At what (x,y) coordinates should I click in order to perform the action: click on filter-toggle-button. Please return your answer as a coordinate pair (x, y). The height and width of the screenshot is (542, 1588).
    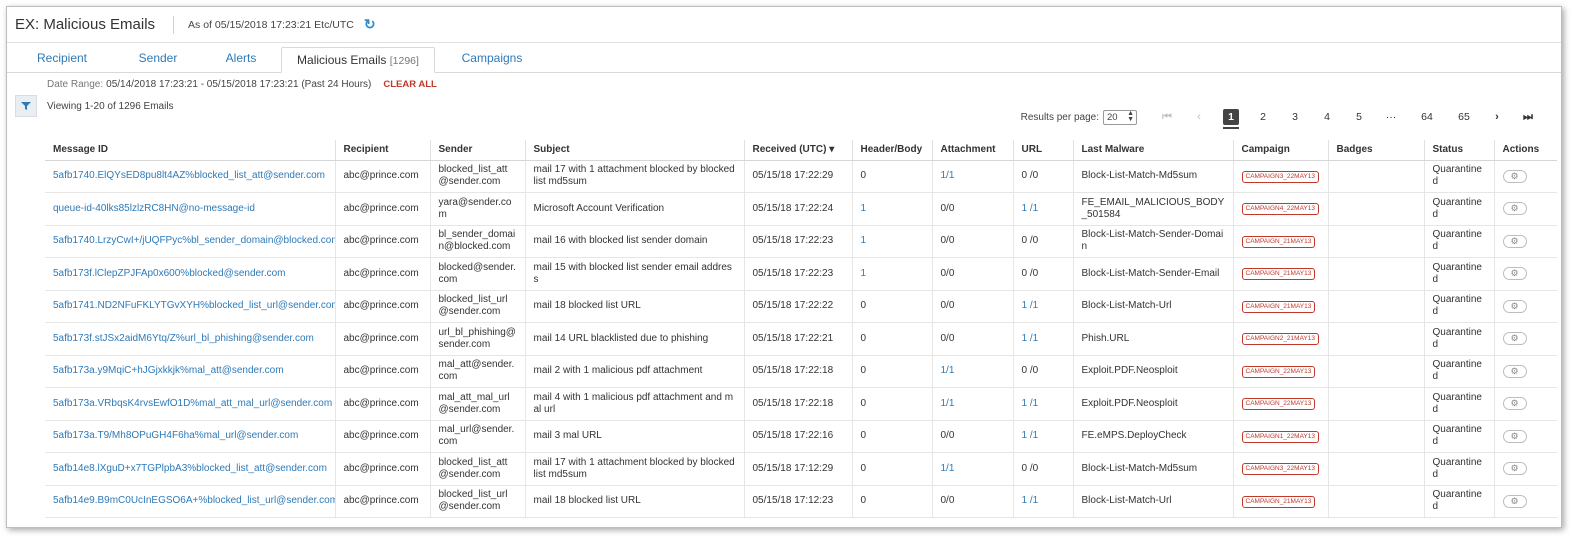
    Looking at the image, I should click on (26, 106).